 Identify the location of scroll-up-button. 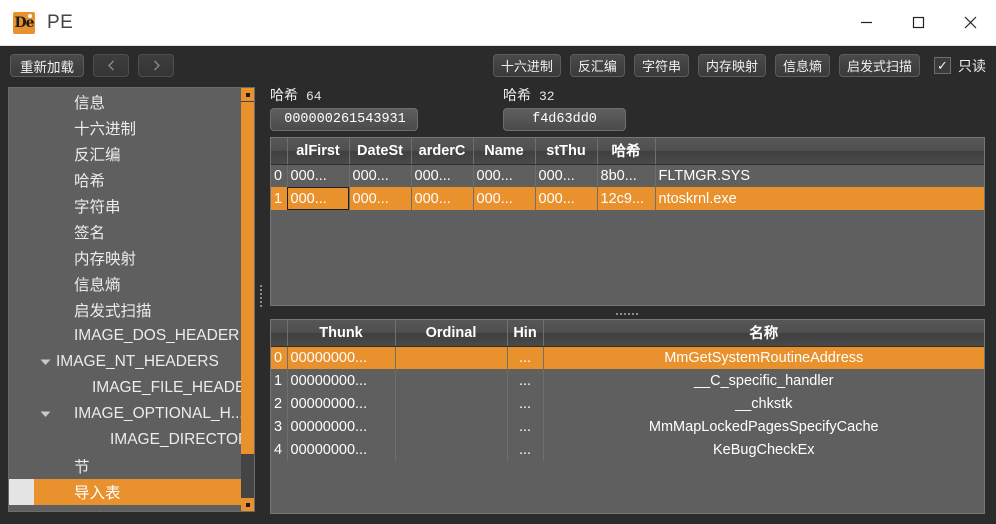
(247, 94).